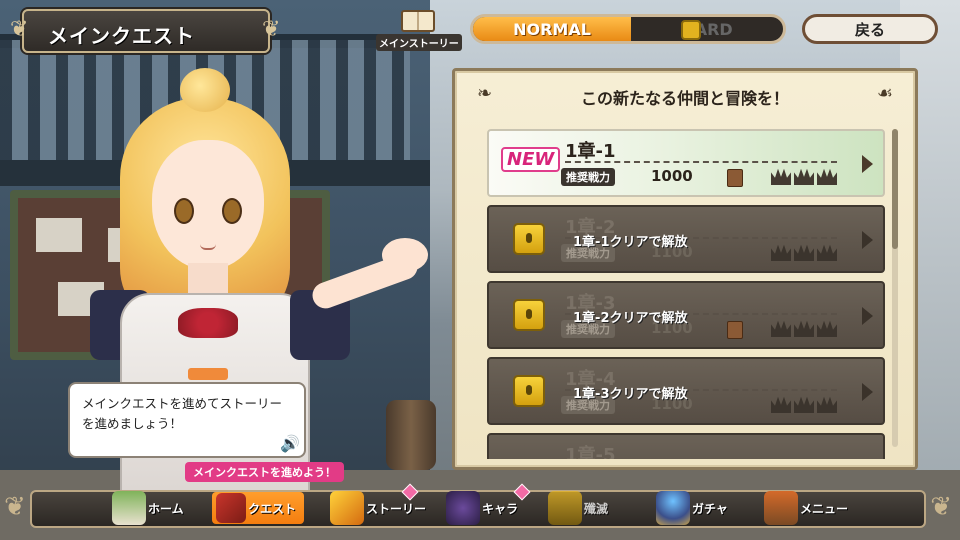 This screenshot has width=960, height=540. I want to click on bottom-navigation: ❦ ❦ ホーム クエスト ストーリー キャラ 殲滅 ガチャ メニュー, so click(480, 507).